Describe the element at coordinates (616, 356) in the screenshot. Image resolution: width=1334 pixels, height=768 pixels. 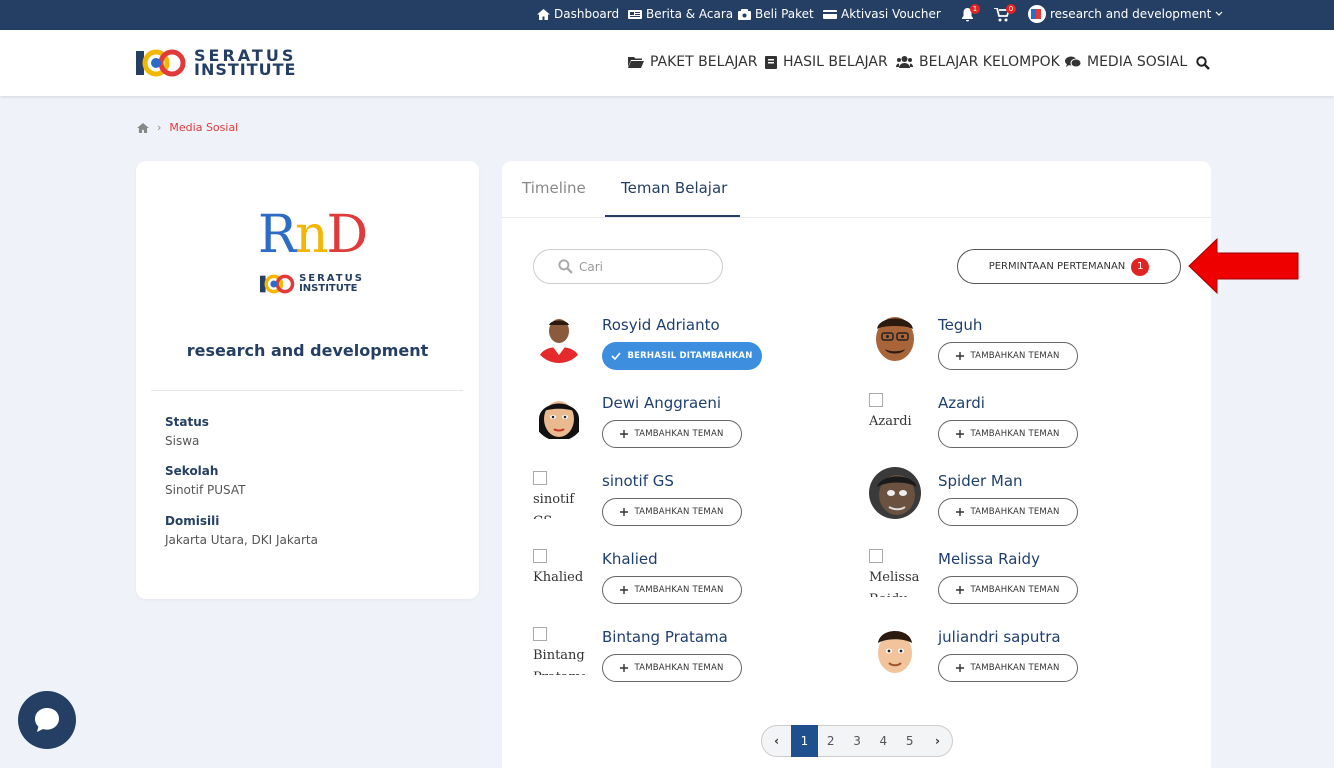
I see `check-icon` at that location.